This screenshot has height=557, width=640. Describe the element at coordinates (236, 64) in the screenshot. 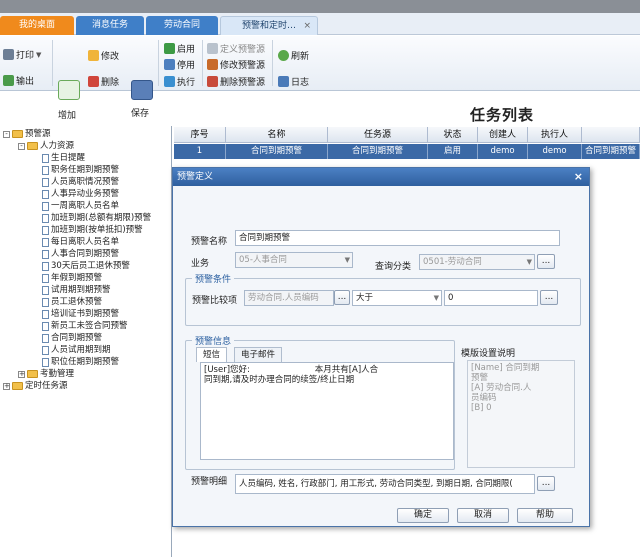

I see `modify-alert-button: 修改预警源` at that location.